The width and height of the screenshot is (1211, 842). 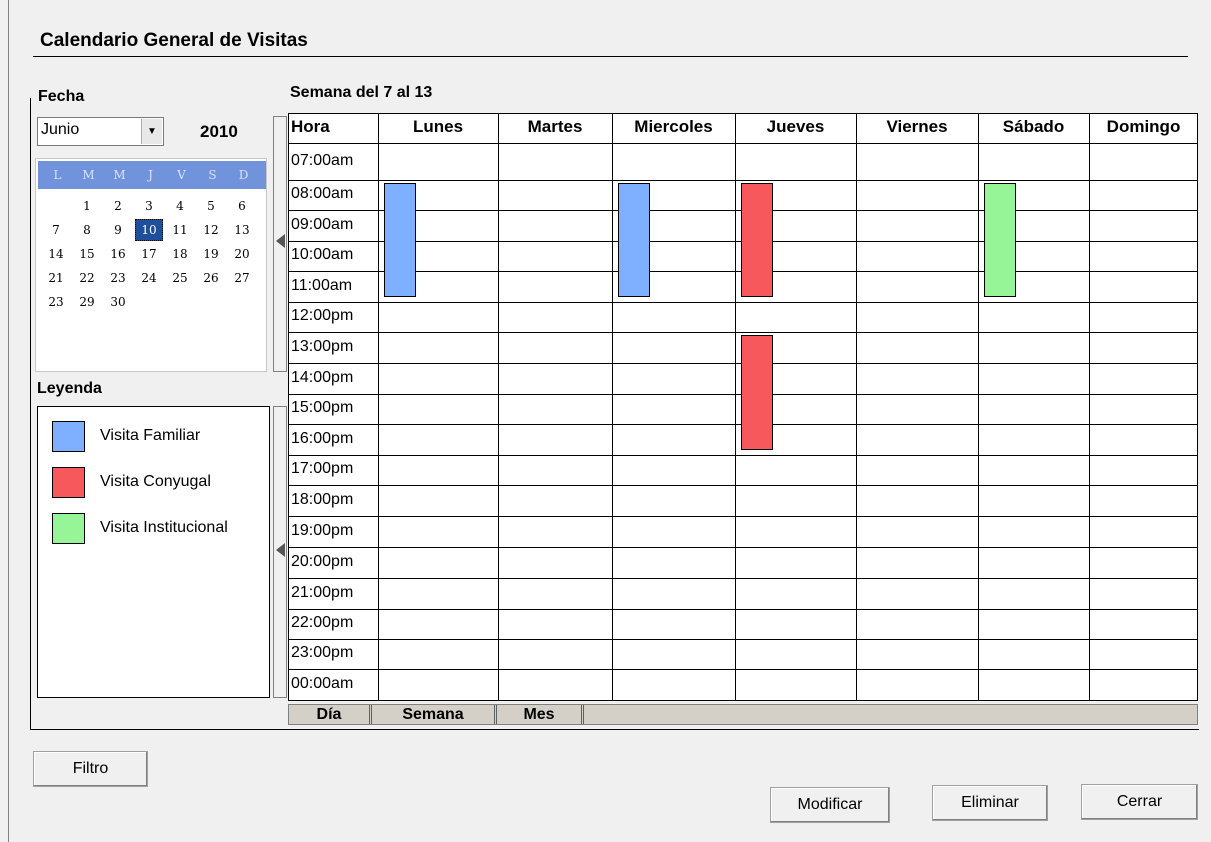 What do you see at coordinates (87, 254) in the screenshot?
I see `calendar-day: 15` at bounding box center [87, 254].